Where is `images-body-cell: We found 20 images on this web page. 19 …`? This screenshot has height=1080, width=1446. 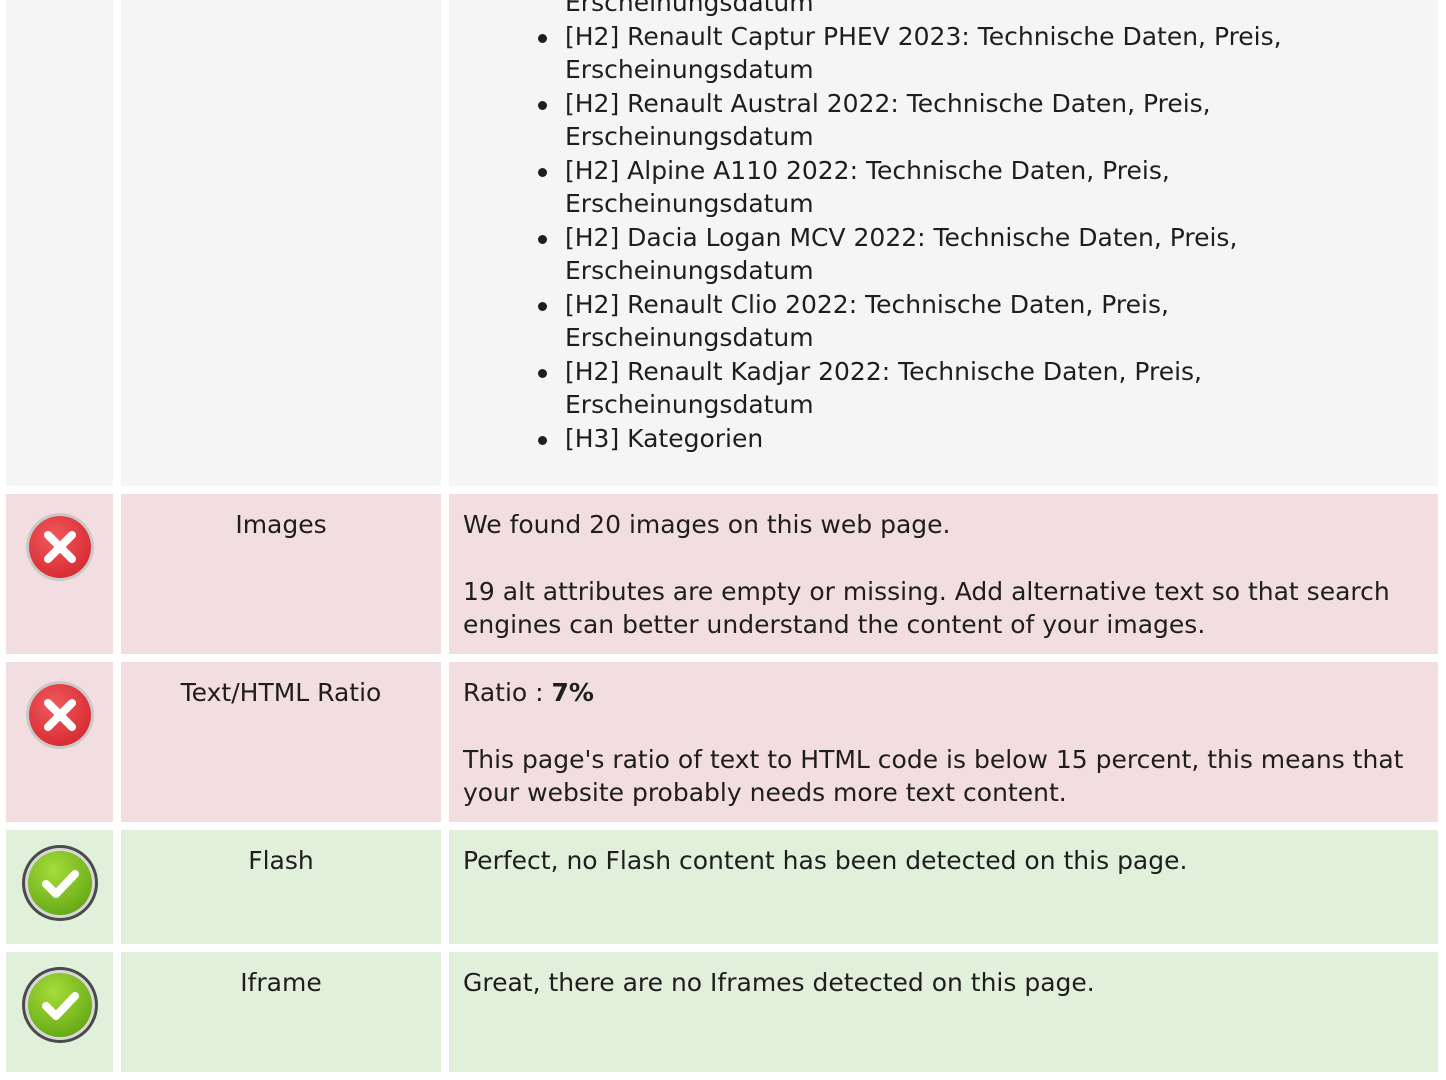 images-body-cell: We found 20 images on this web page. 19 … is located at coordinates (943, 574).